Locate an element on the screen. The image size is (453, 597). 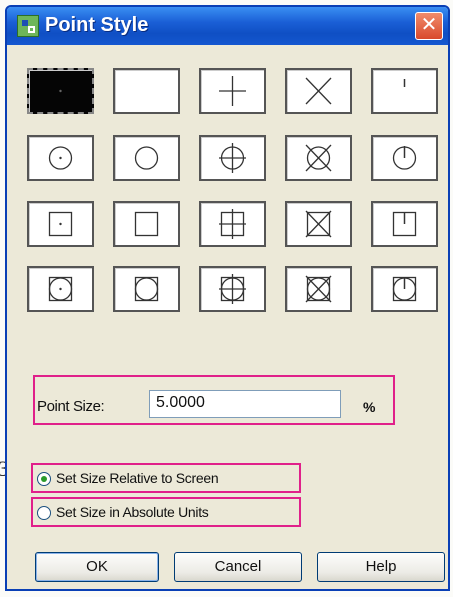
square-tick-icon is located at coordinates (404, 224).